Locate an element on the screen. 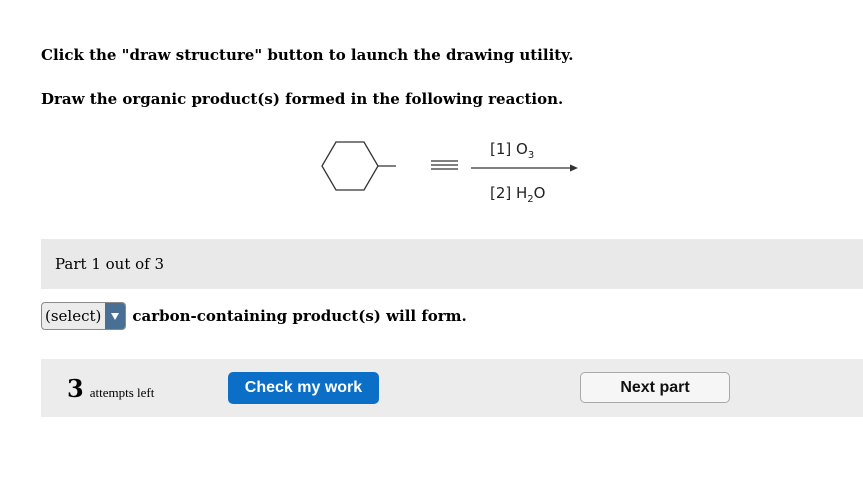 The width and height of the screenshot is (863, 498). action-bar: 3 attempts left Check my work Next part is located at coordinates (452, 388).